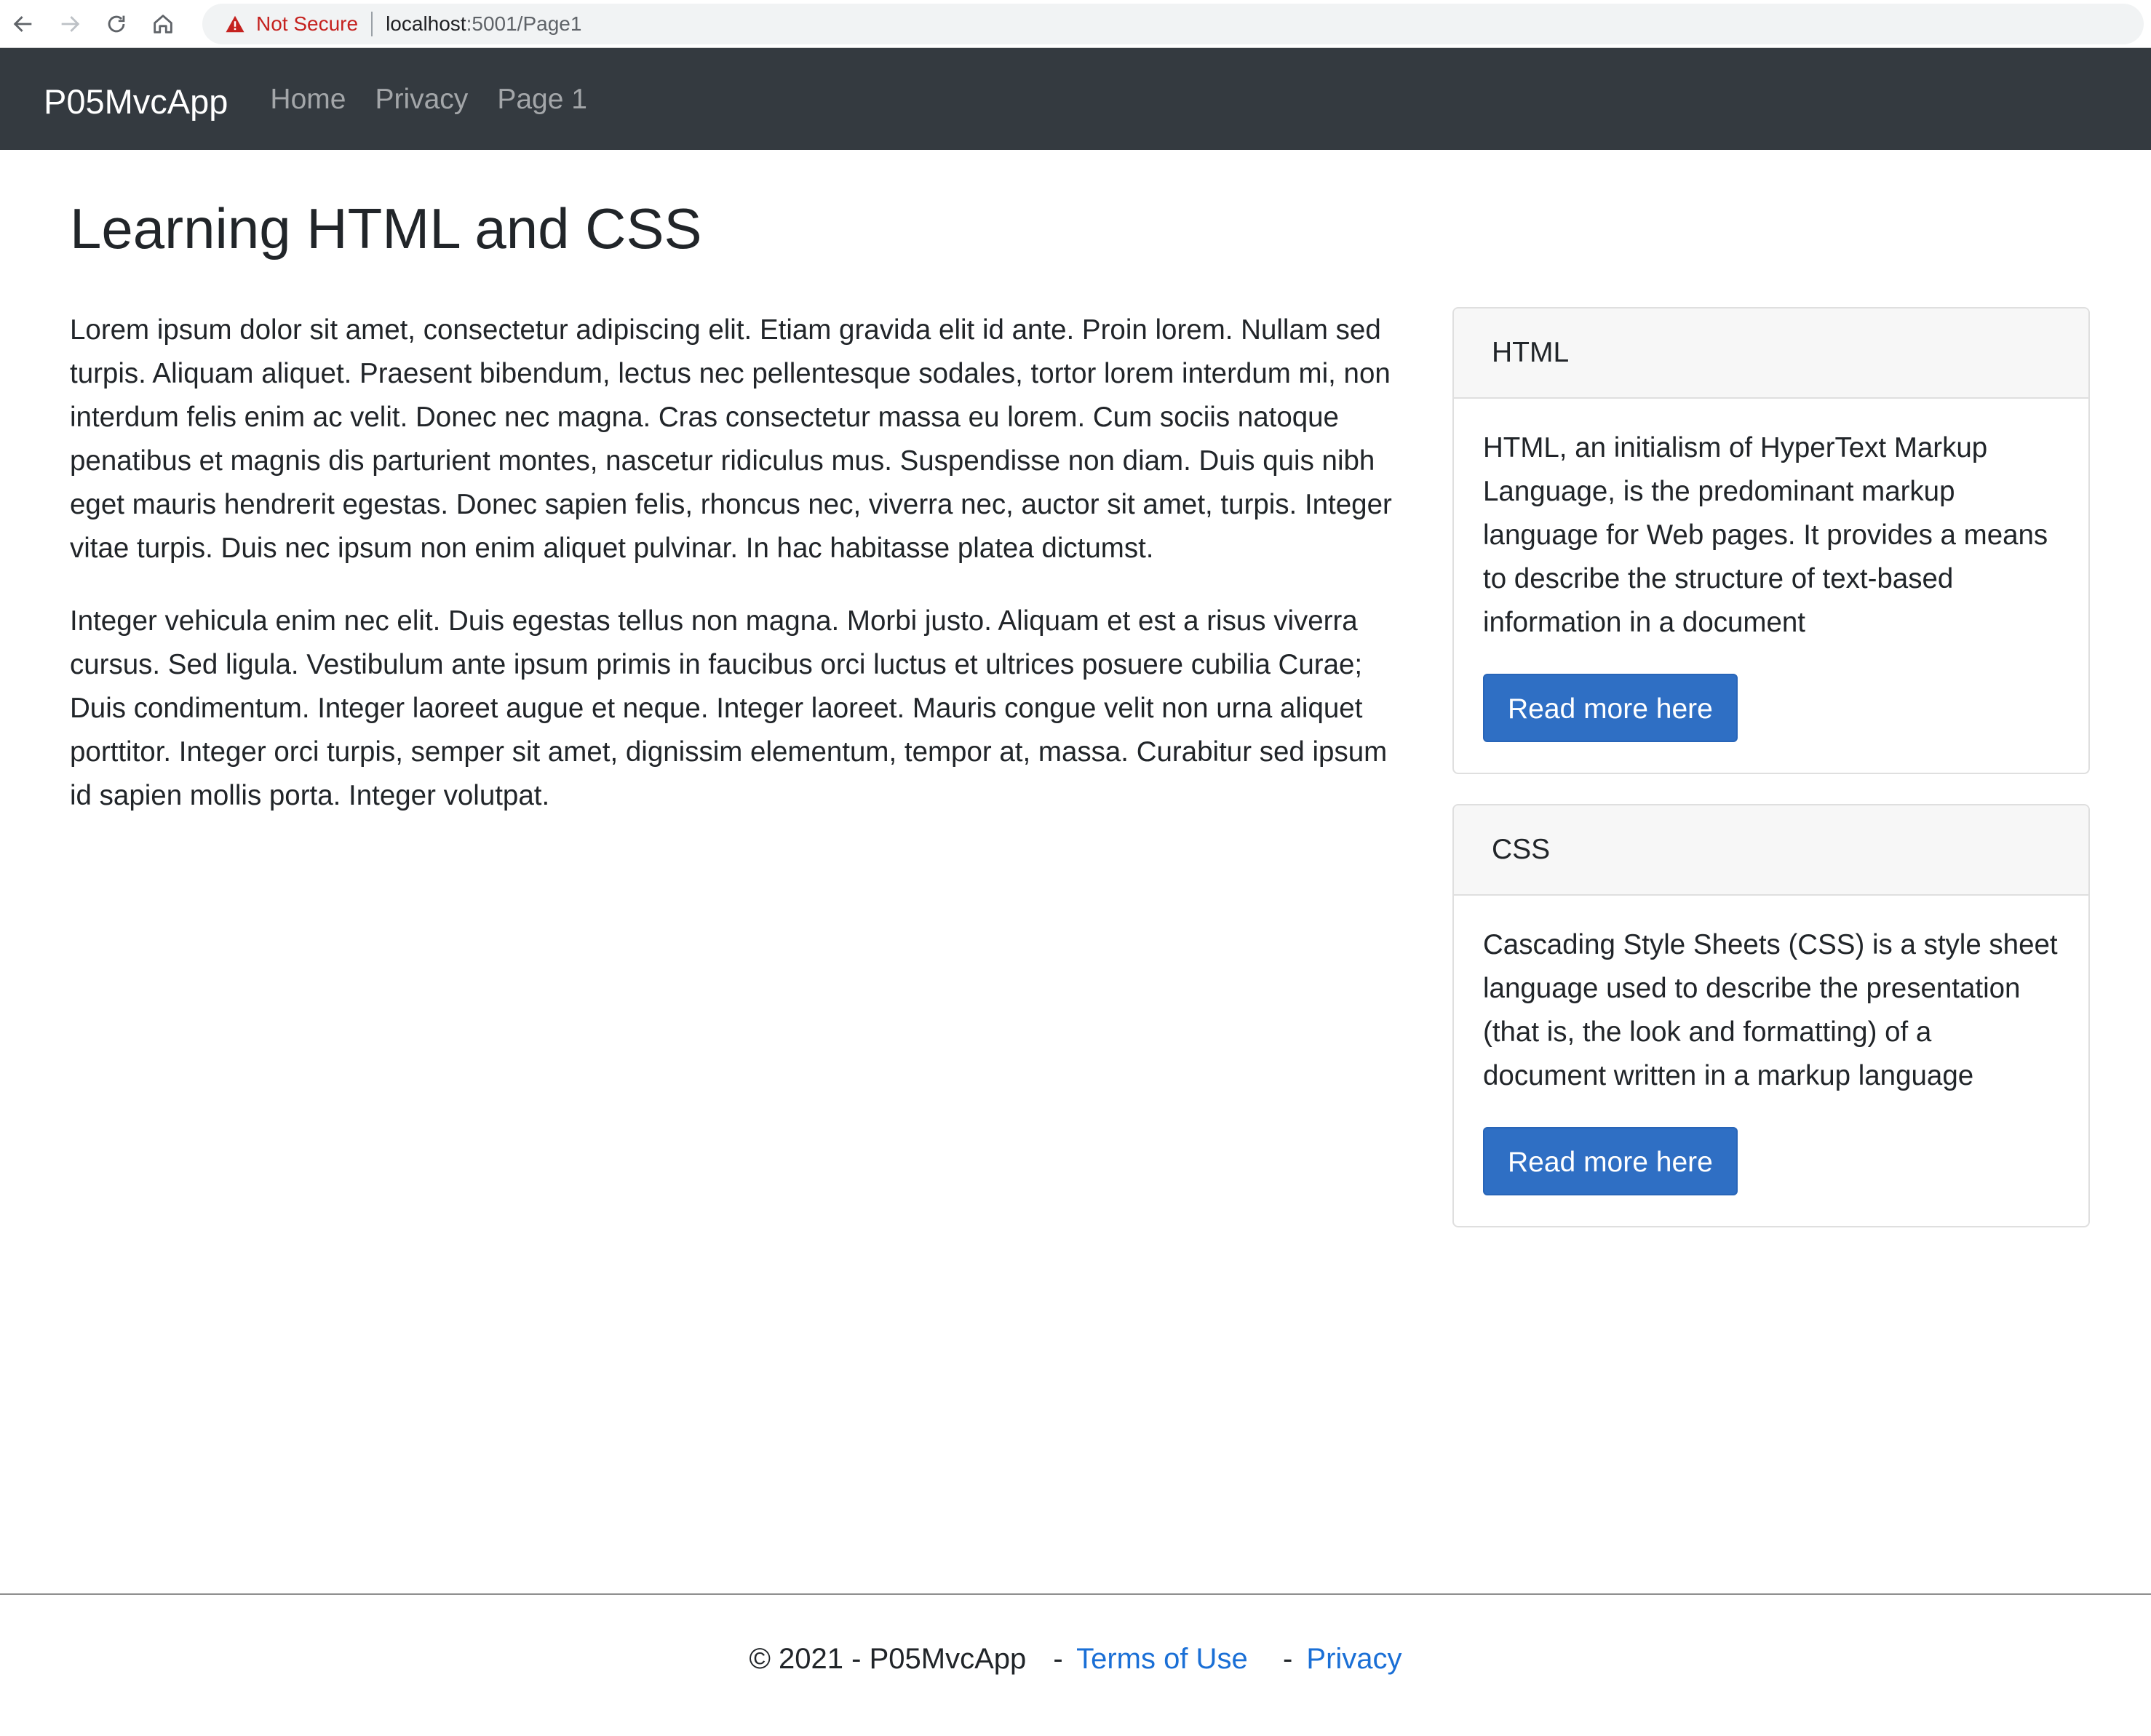  I want to click on card-header: CSS, so click(1771, 850).